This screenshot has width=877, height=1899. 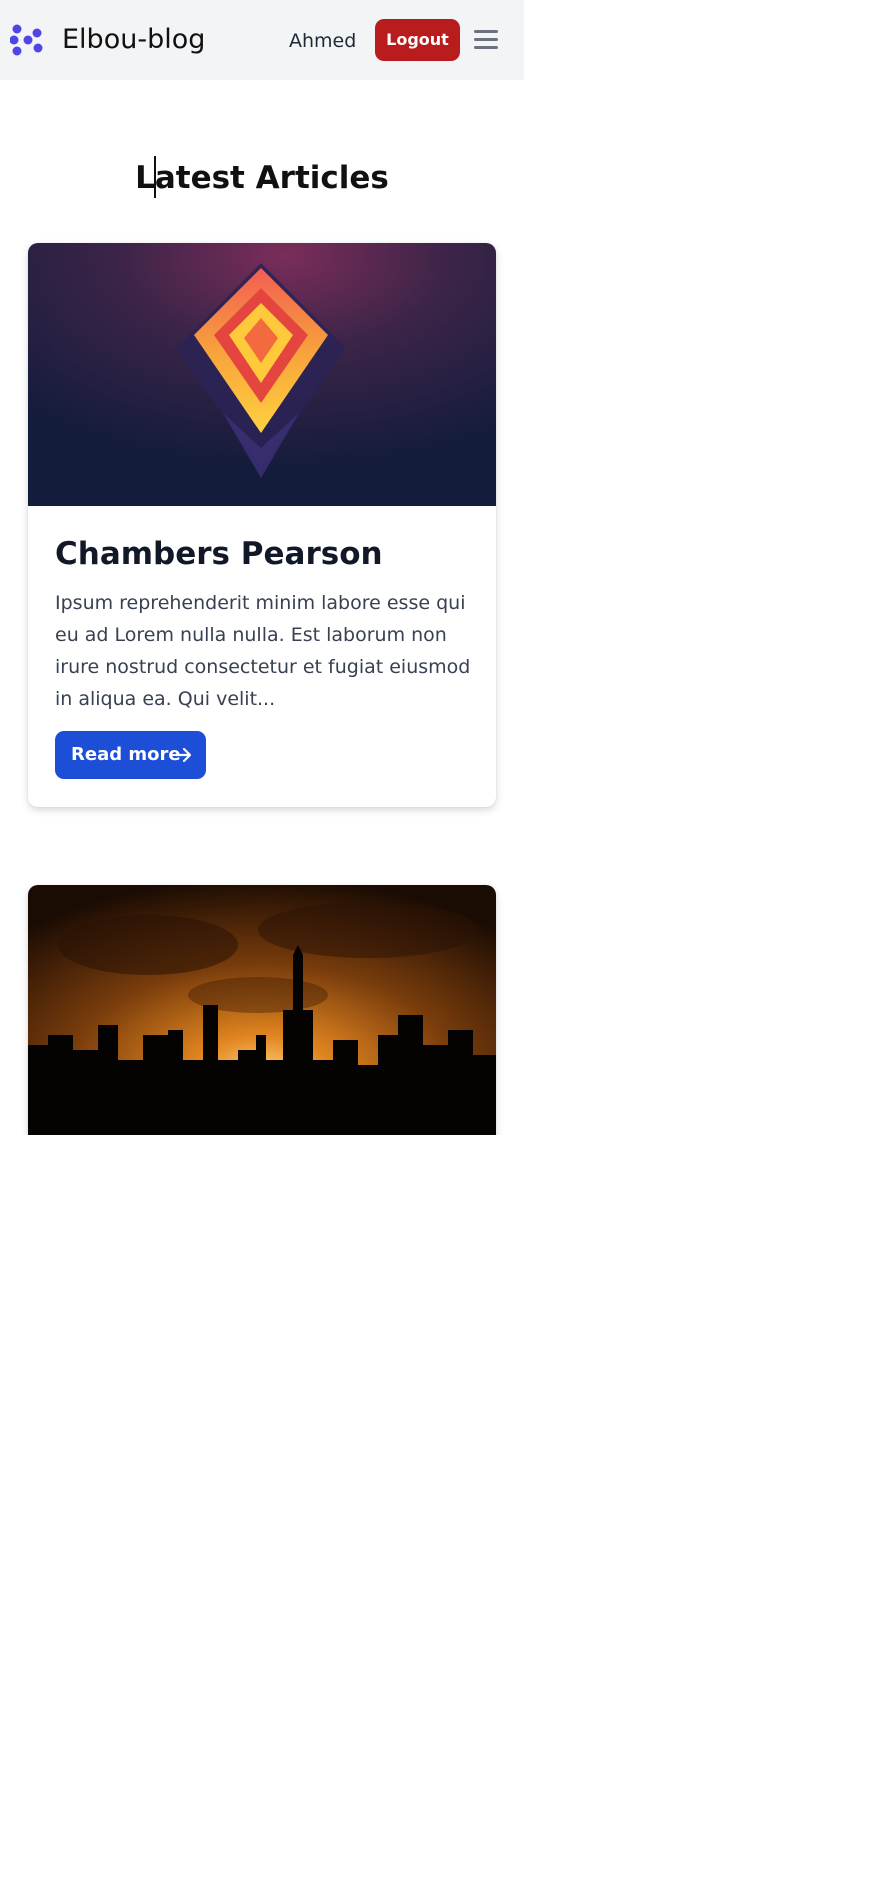 What do you see at coordinates (183, 755) in the screenshot?
I see `arrow-right-icon` at bounding box center [183, 755].